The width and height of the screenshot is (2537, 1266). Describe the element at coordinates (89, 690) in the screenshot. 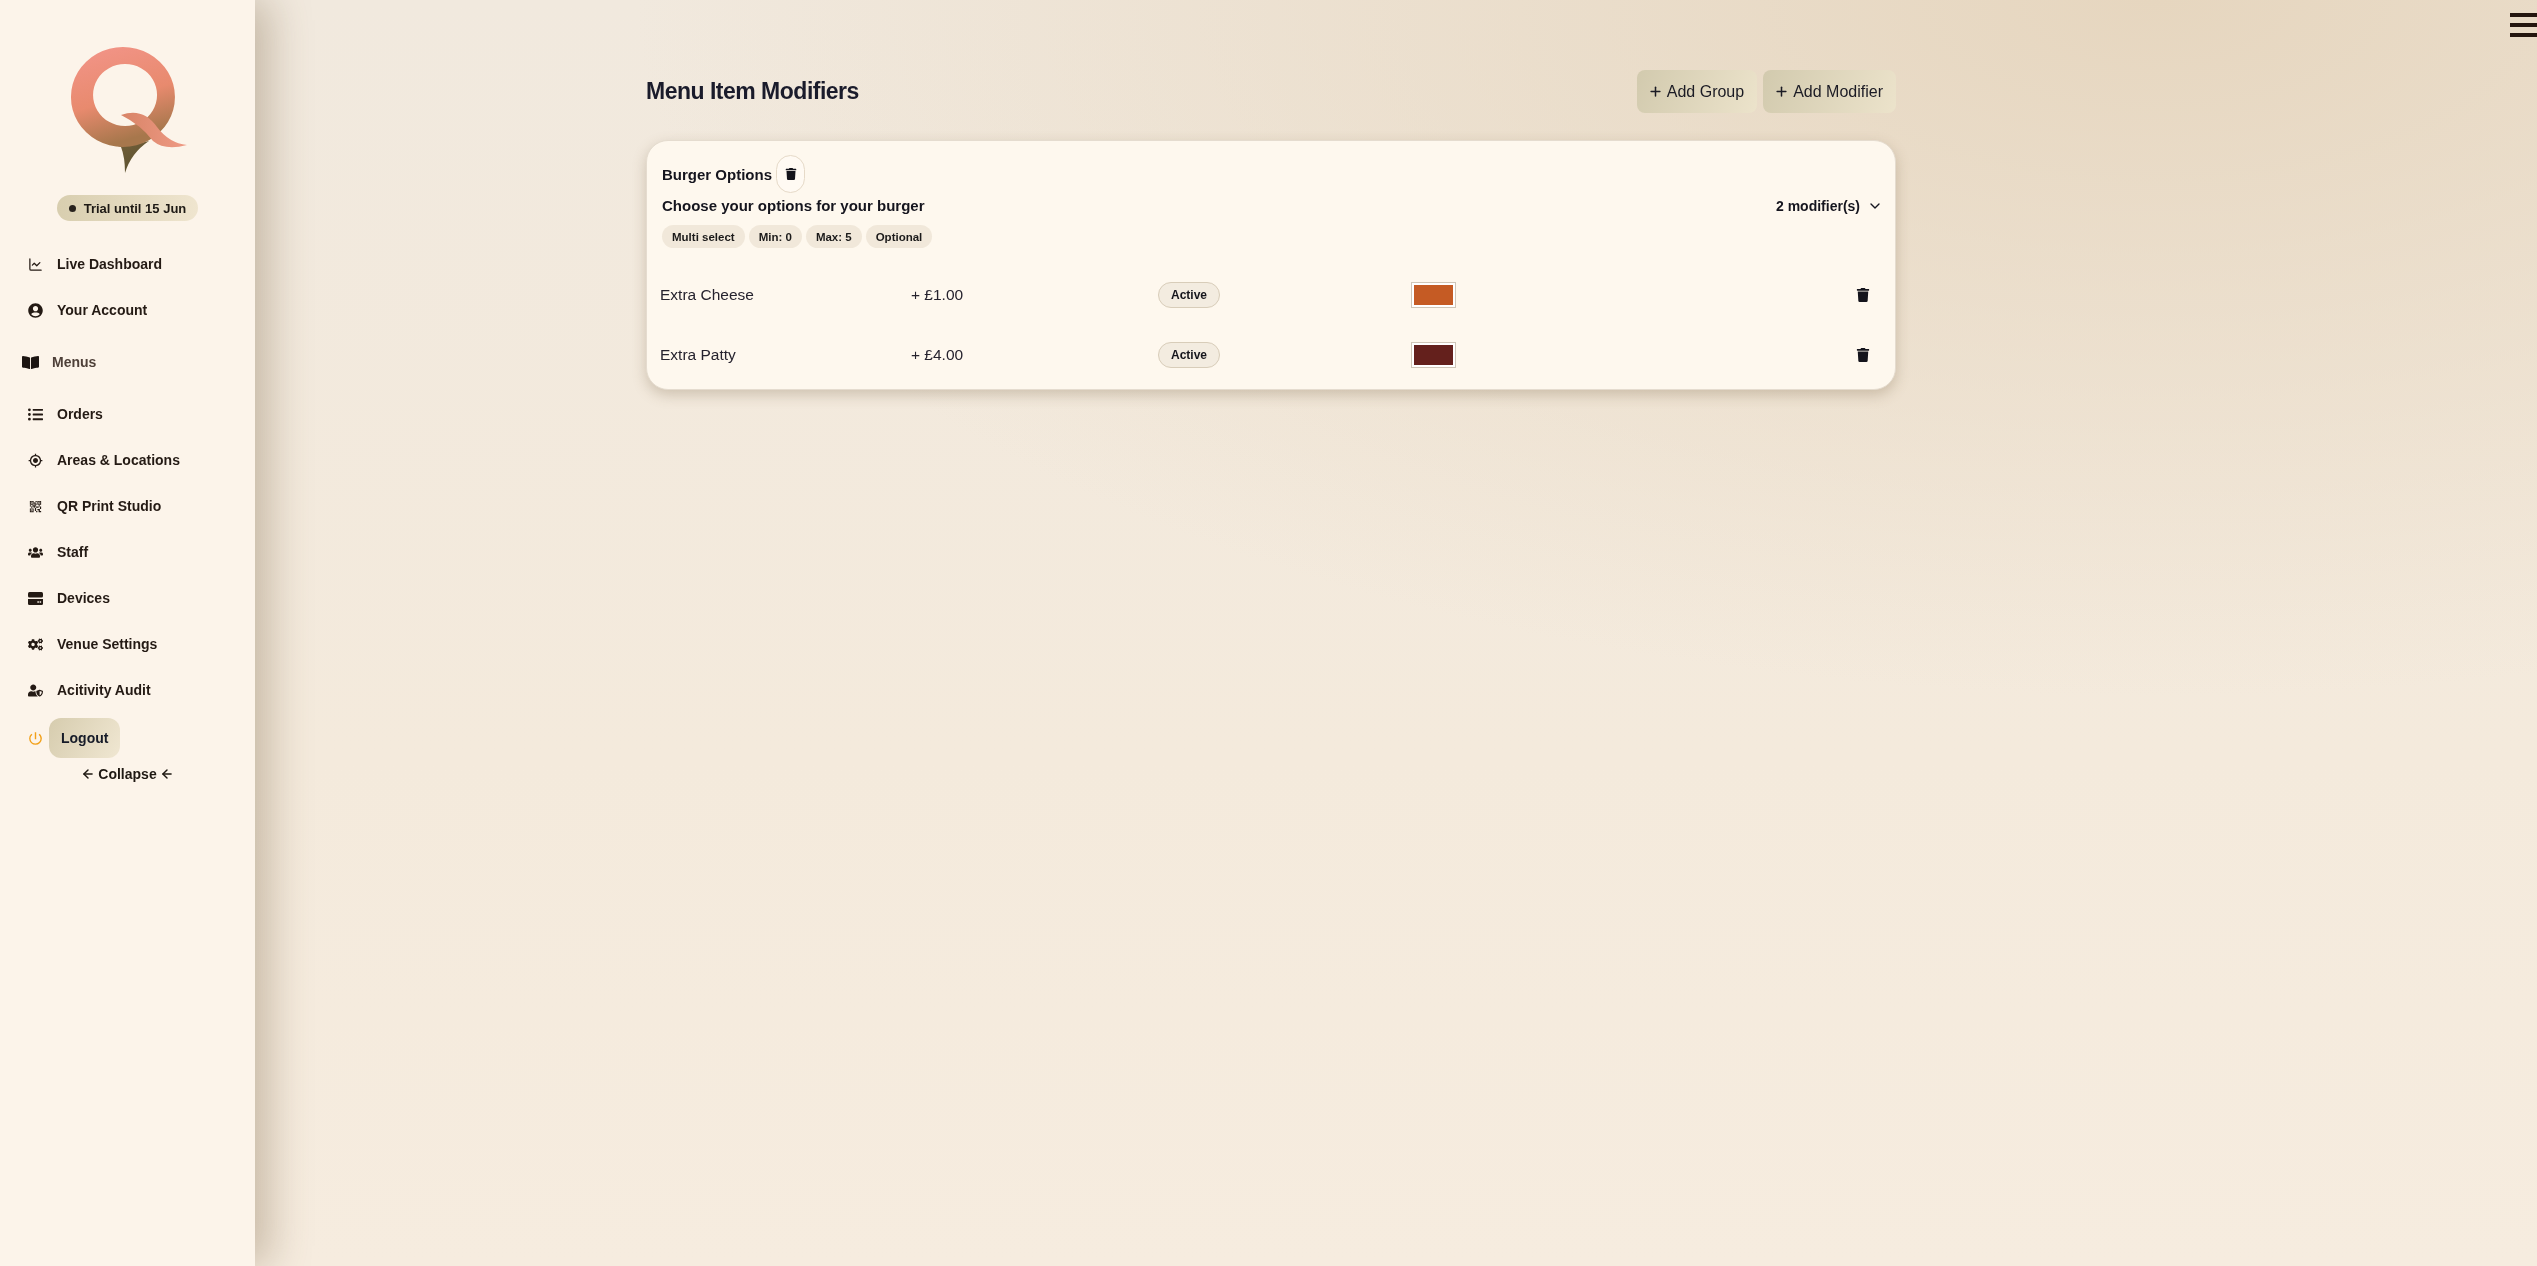

I see `sidebar-item: Acitivity Audit` at that location.